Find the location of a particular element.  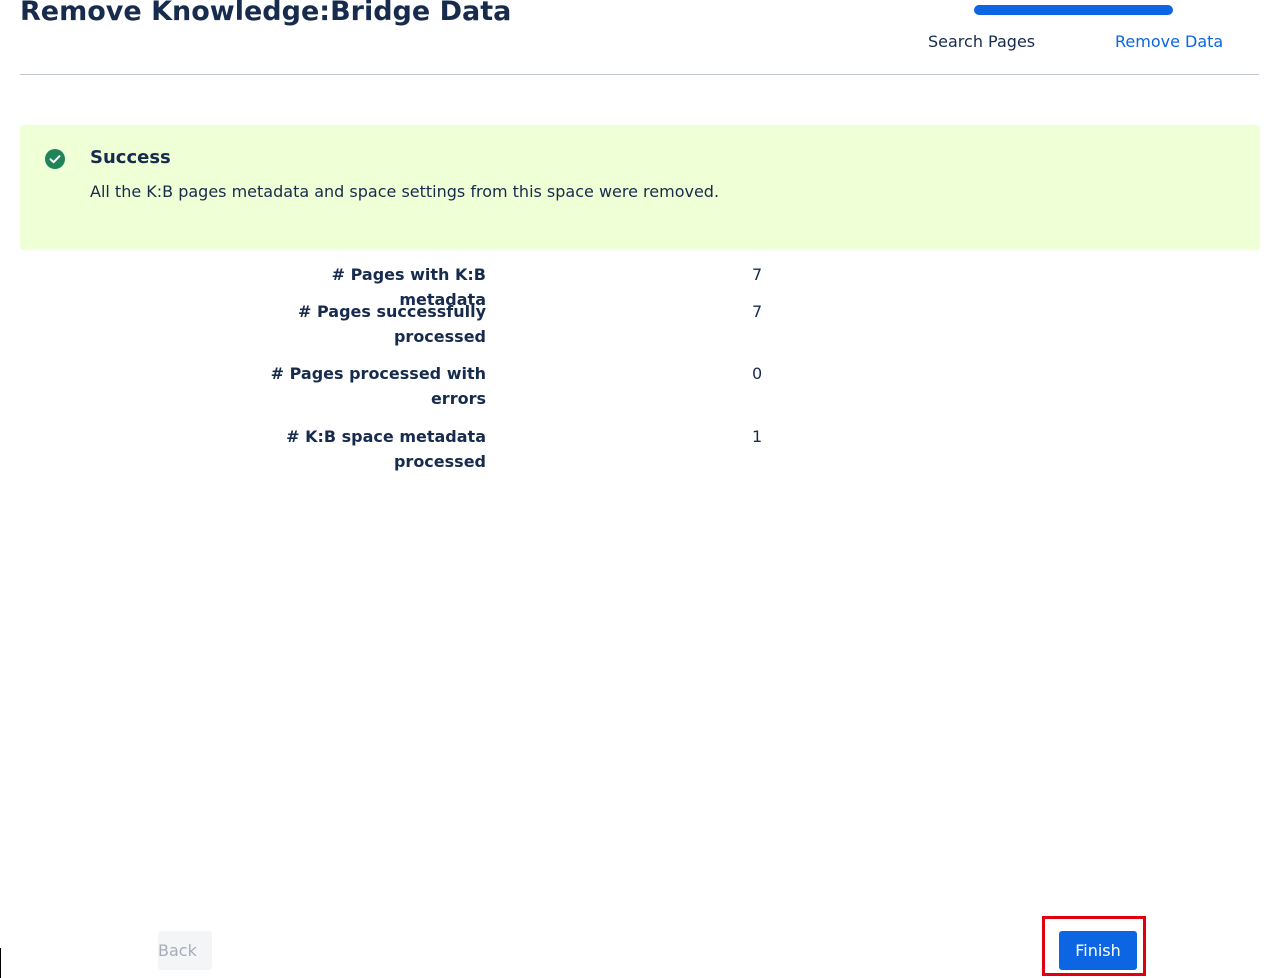

wizard-progress-bar is located at coordinates (1073, 10).